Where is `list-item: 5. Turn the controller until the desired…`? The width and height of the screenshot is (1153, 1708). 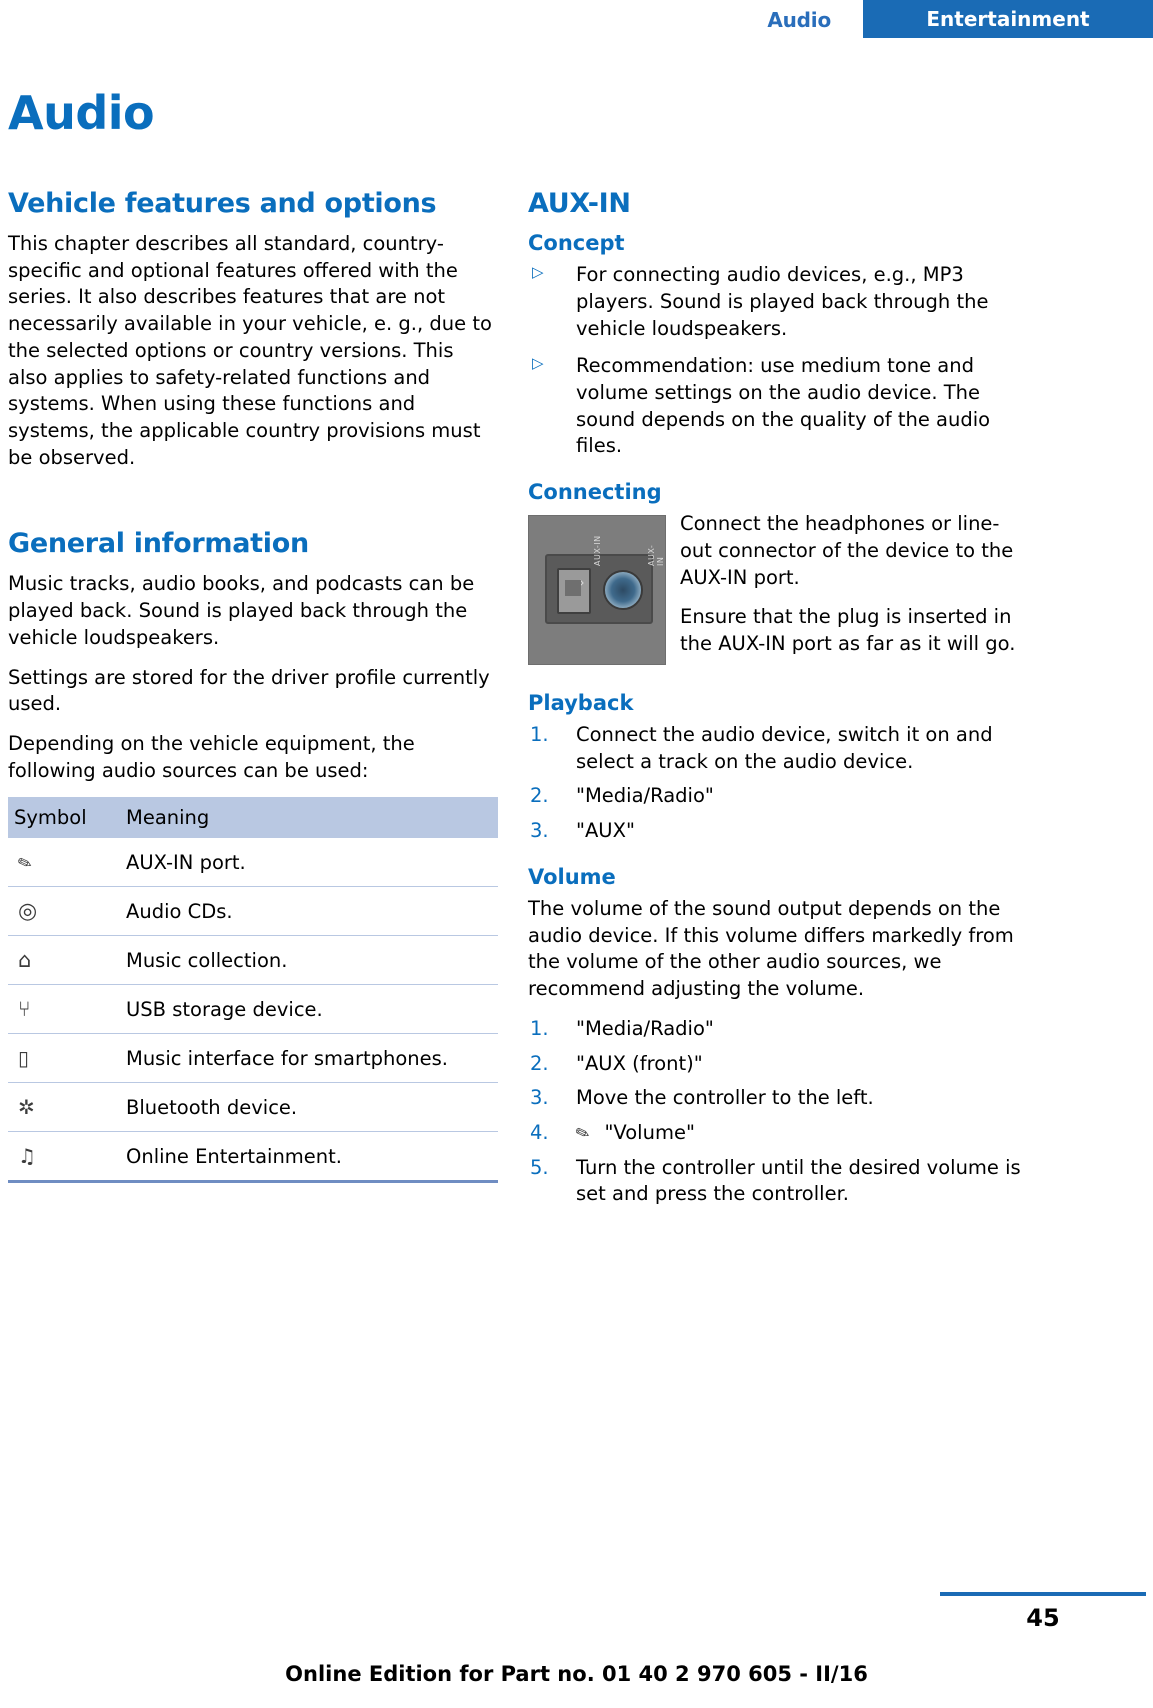 list-item: 5. Turn the controller until the desired… is located at coordinates (778, 1181).